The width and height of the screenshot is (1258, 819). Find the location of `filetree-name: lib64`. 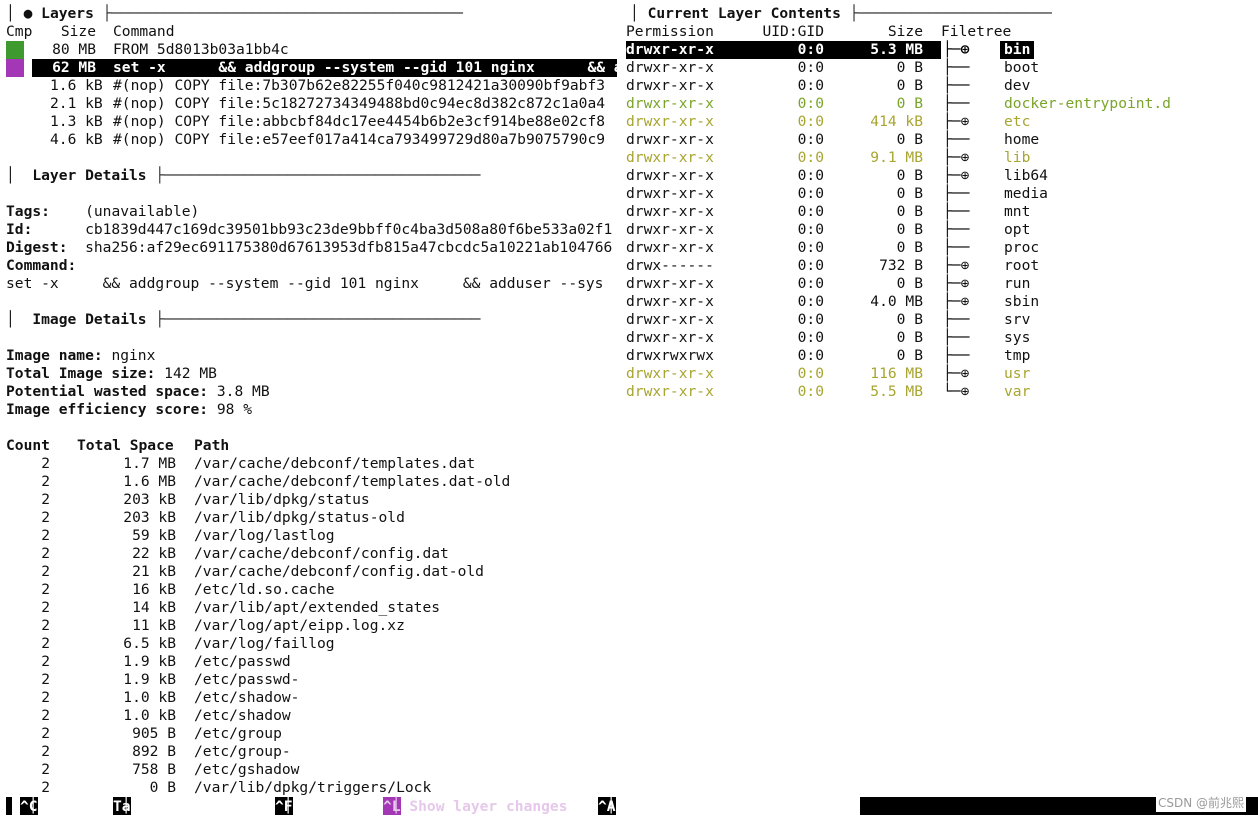

filetree-name: lib64 is located at coordinates (1026, 175).